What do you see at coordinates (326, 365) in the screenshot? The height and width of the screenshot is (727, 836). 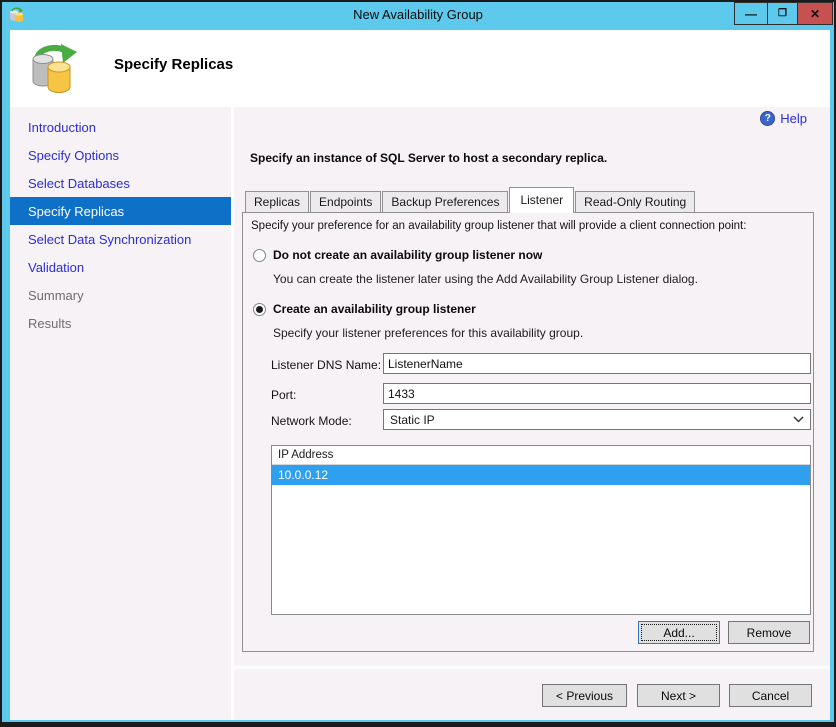 I see `listener-dns-name-label: Listener DNS Name:` at bounding box center [326, 365].